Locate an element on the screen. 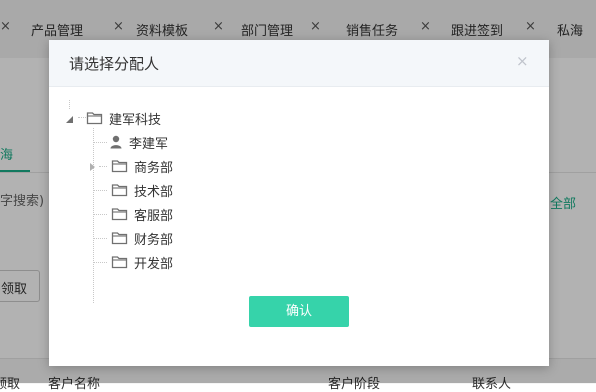  caret-down-icon is located at coordinates (69, 118).